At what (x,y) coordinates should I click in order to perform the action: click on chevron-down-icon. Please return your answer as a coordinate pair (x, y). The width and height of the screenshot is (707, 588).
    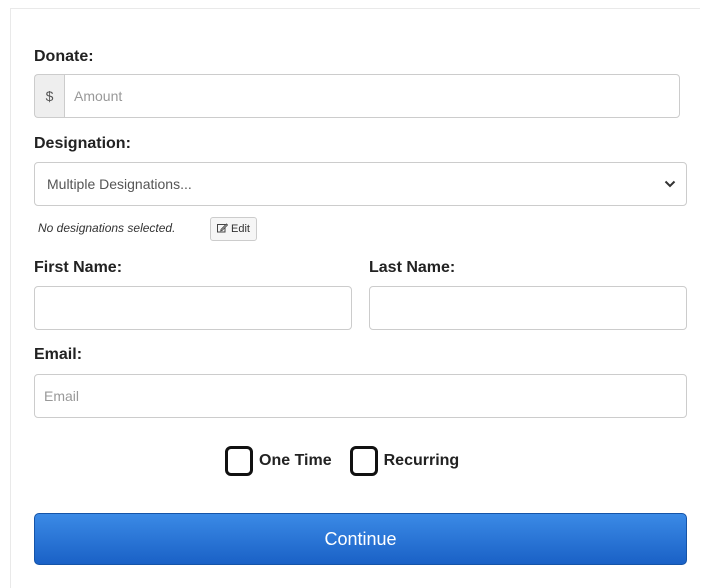
    Looking at the image, I should click on (670, 184).